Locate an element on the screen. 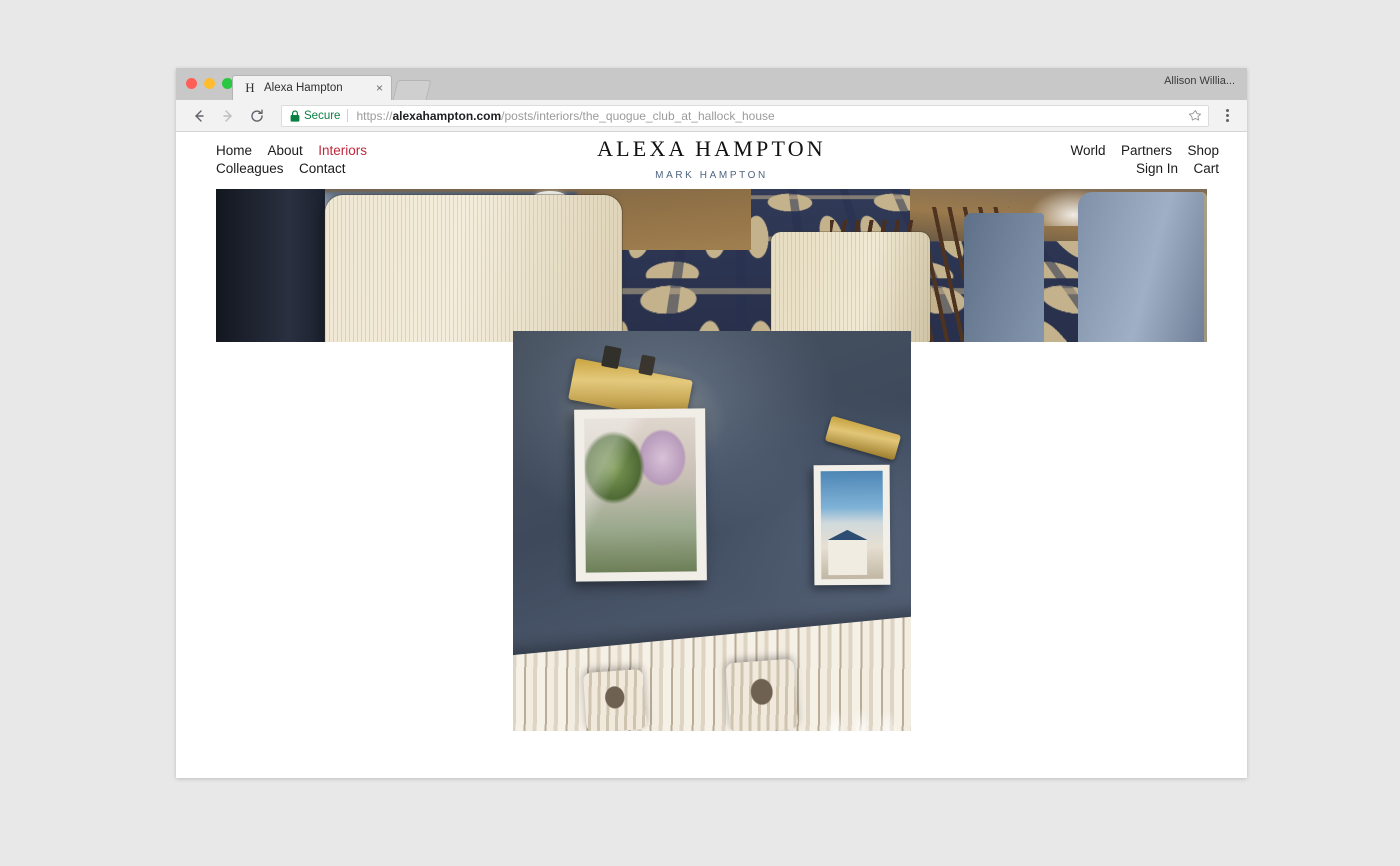  primary-nav-right: World Partners Shop Sign In Cart is located at coordinates (1139, 160).